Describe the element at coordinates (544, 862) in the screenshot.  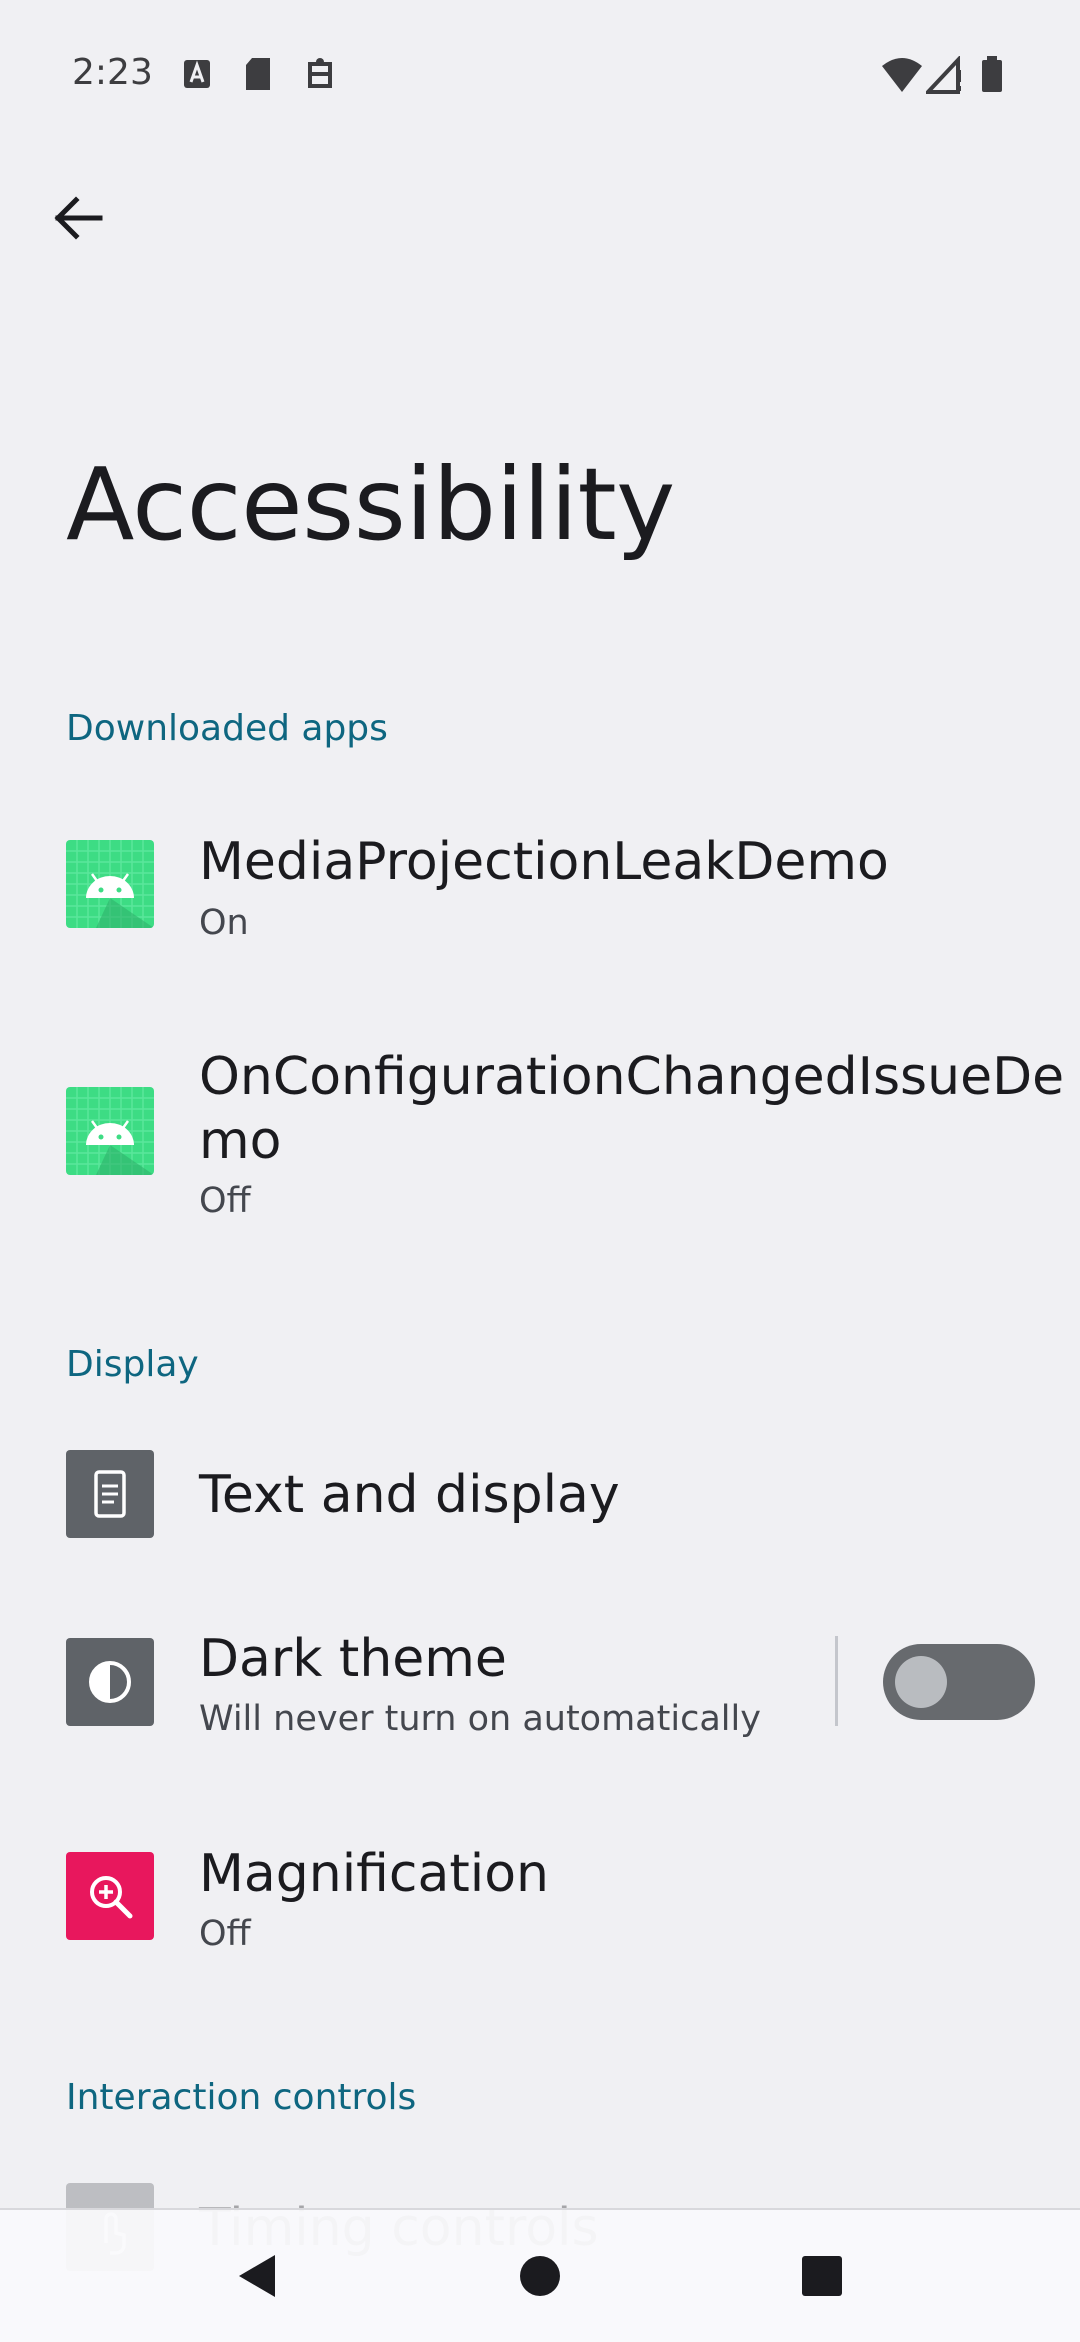
I see `item-title: MediaProjectionLeakDemo` at that location.